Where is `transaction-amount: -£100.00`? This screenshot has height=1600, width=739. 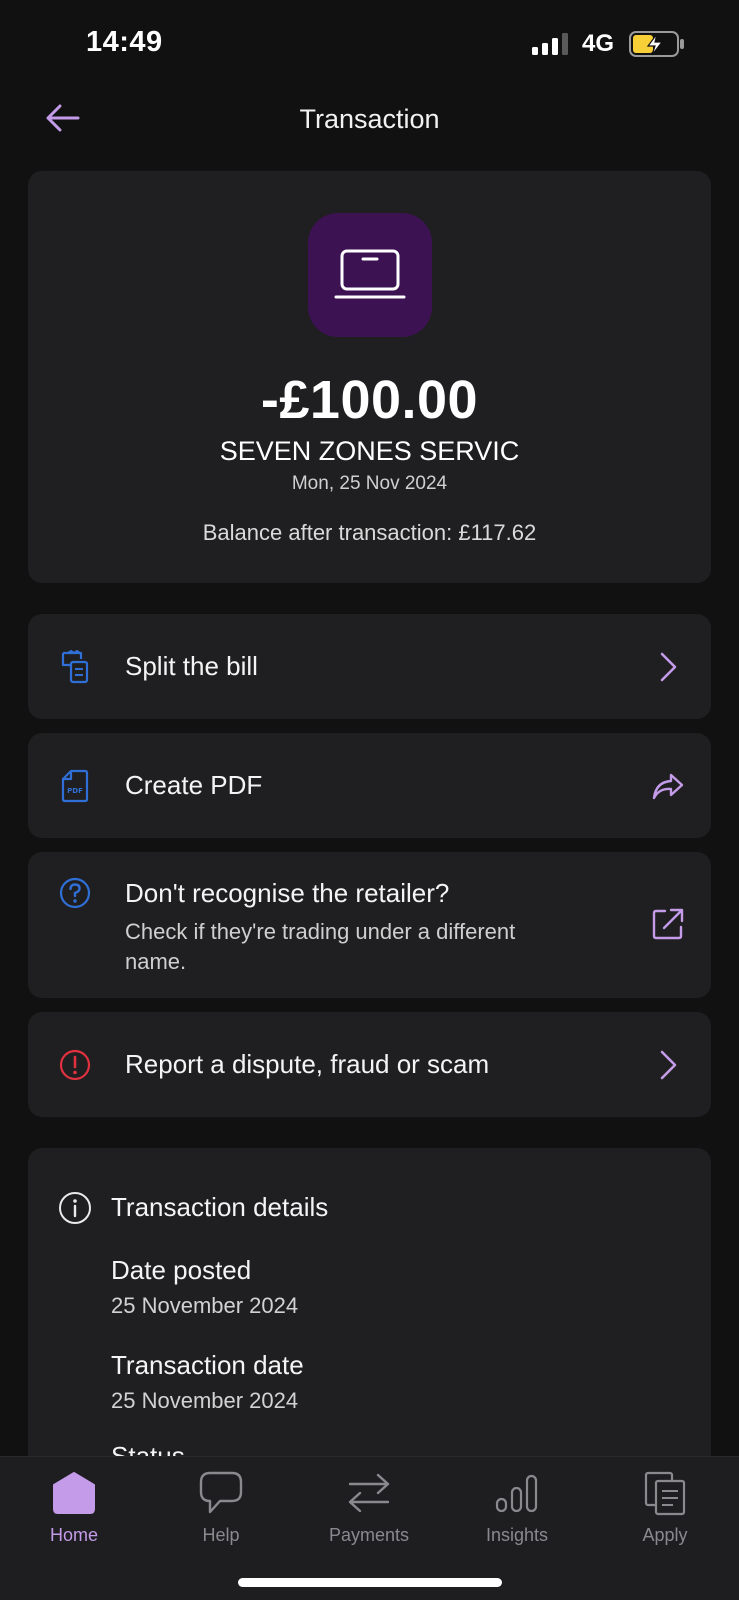
transaction-amount: -£100.00 is located at coordinates (369, 400).